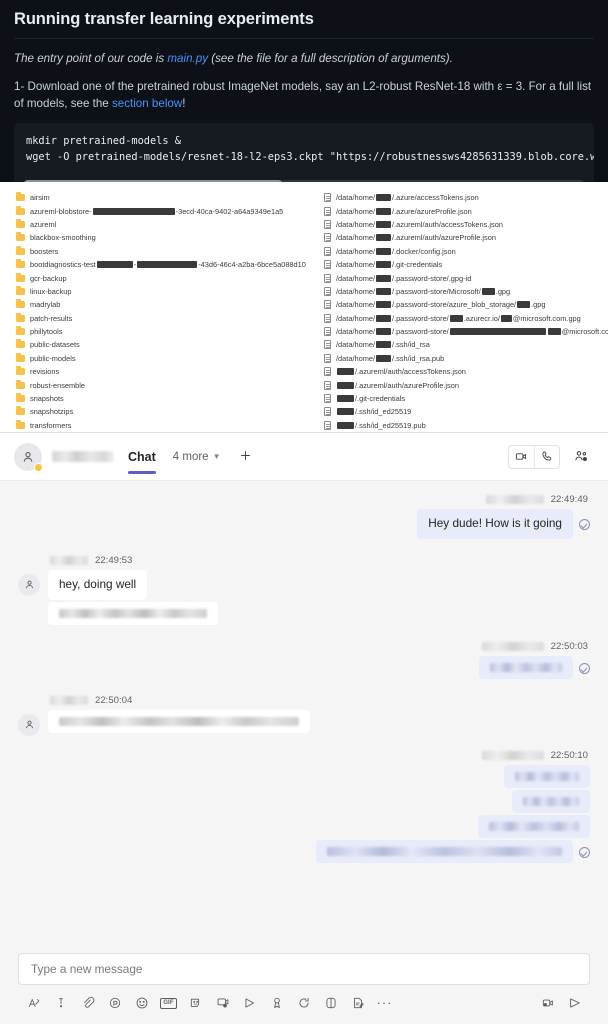  What do you see at coordinates (466, 210) in the screenshot?
I see `file-row: /data/home//.azure/azureProfile.json` at bounding box center [466, 210].